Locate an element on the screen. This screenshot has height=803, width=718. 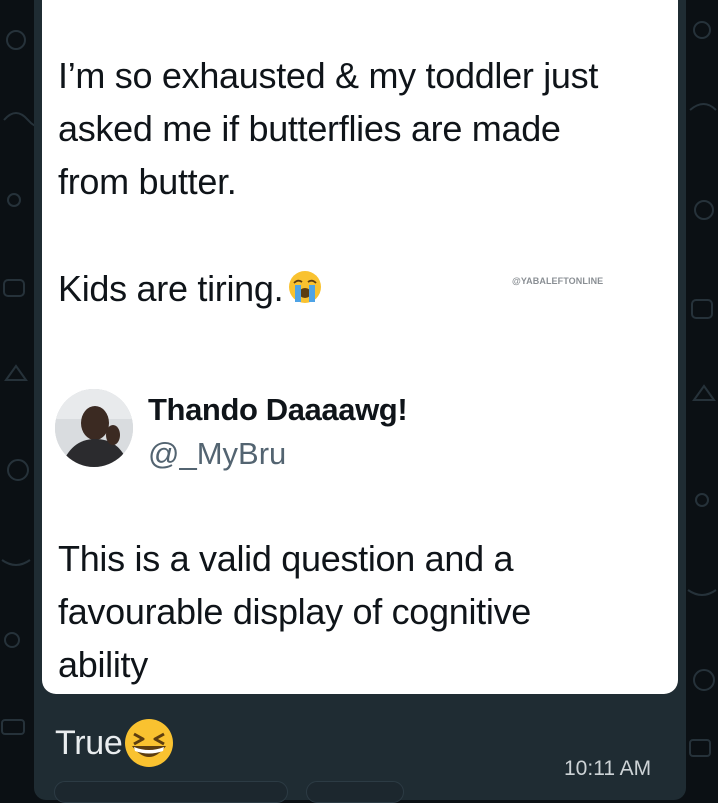
grinning-squinting-face-emoji is located at coordinates (149, 743).